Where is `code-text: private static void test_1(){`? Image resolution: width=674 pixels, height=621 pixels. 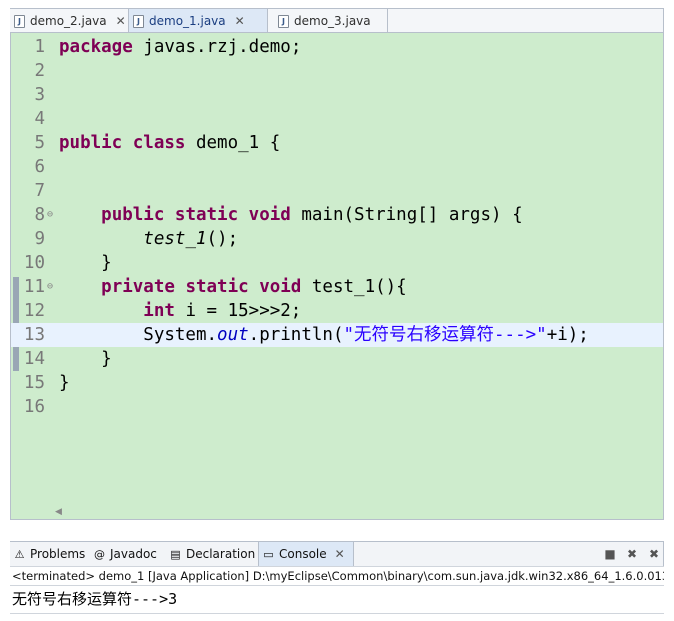 code-text: private static void test_1(){ is located at coordinates (233, 287).